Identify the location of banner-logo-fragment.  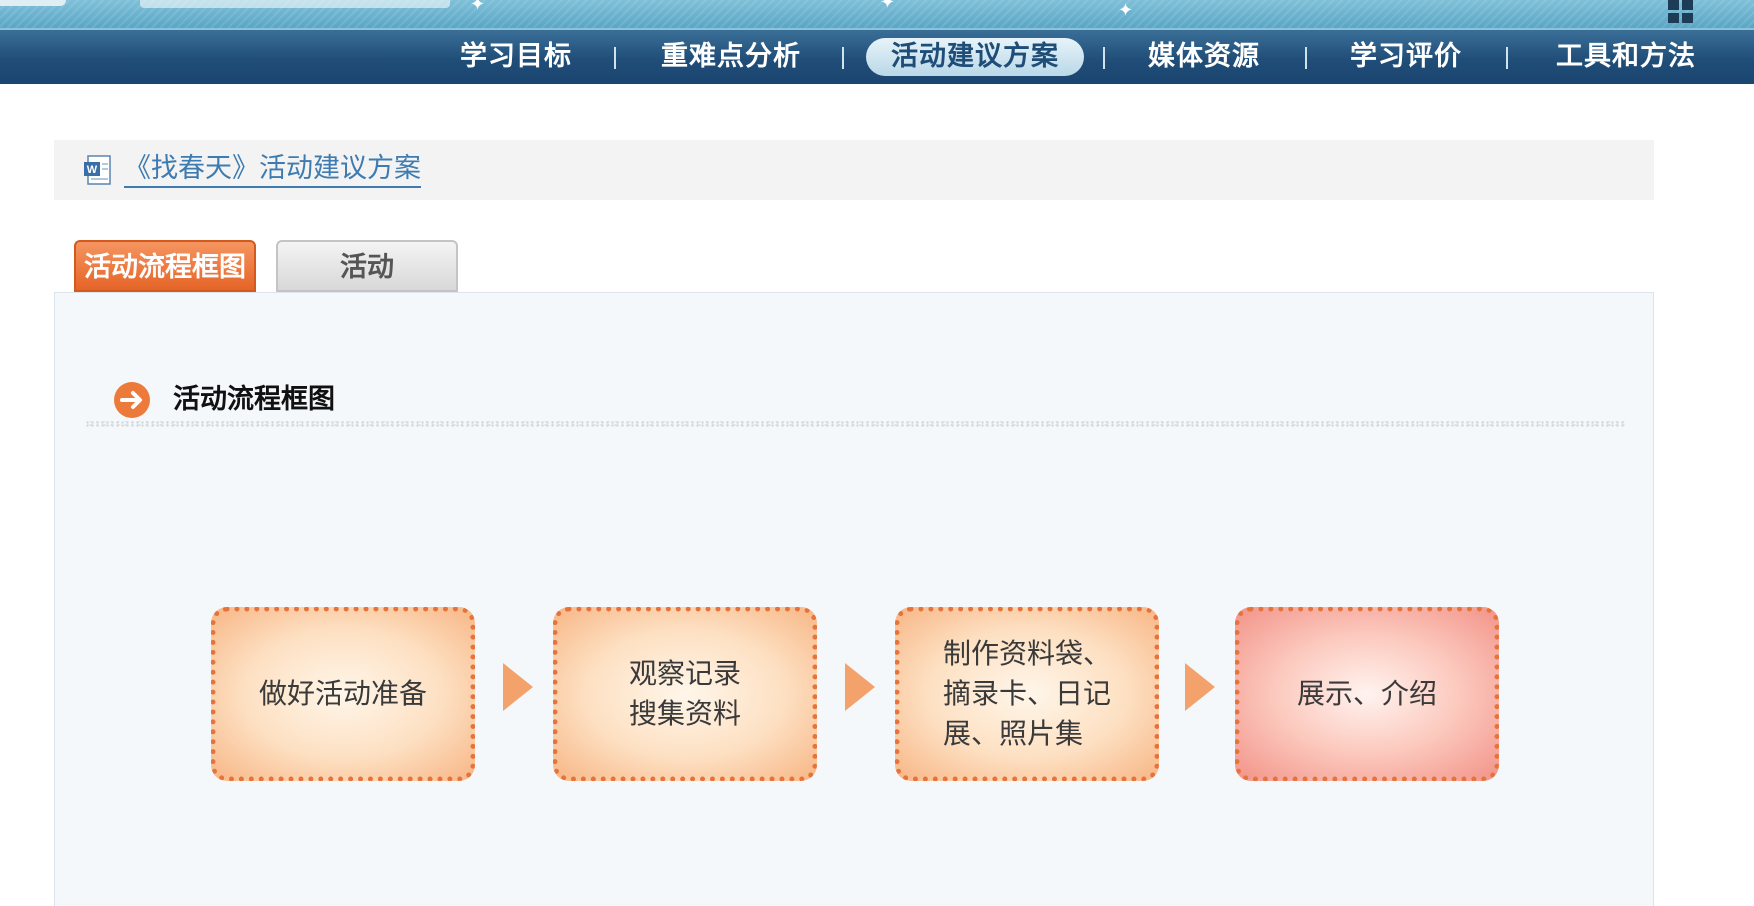
(33, 3).